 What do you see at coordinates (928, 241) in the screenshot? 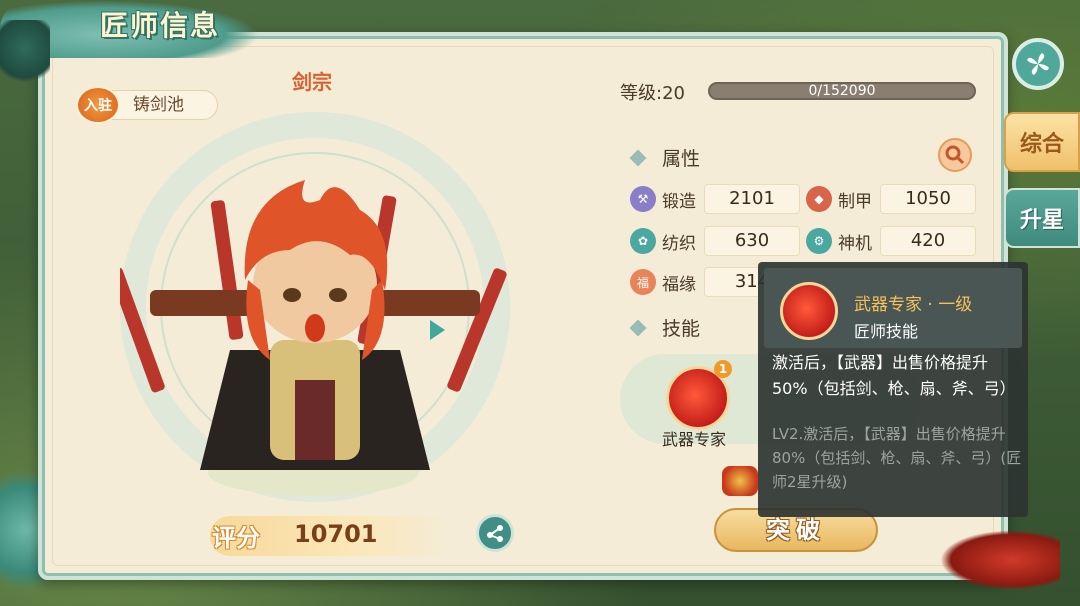
I see `attribute-value: 420` at bounding box center [928, 241].